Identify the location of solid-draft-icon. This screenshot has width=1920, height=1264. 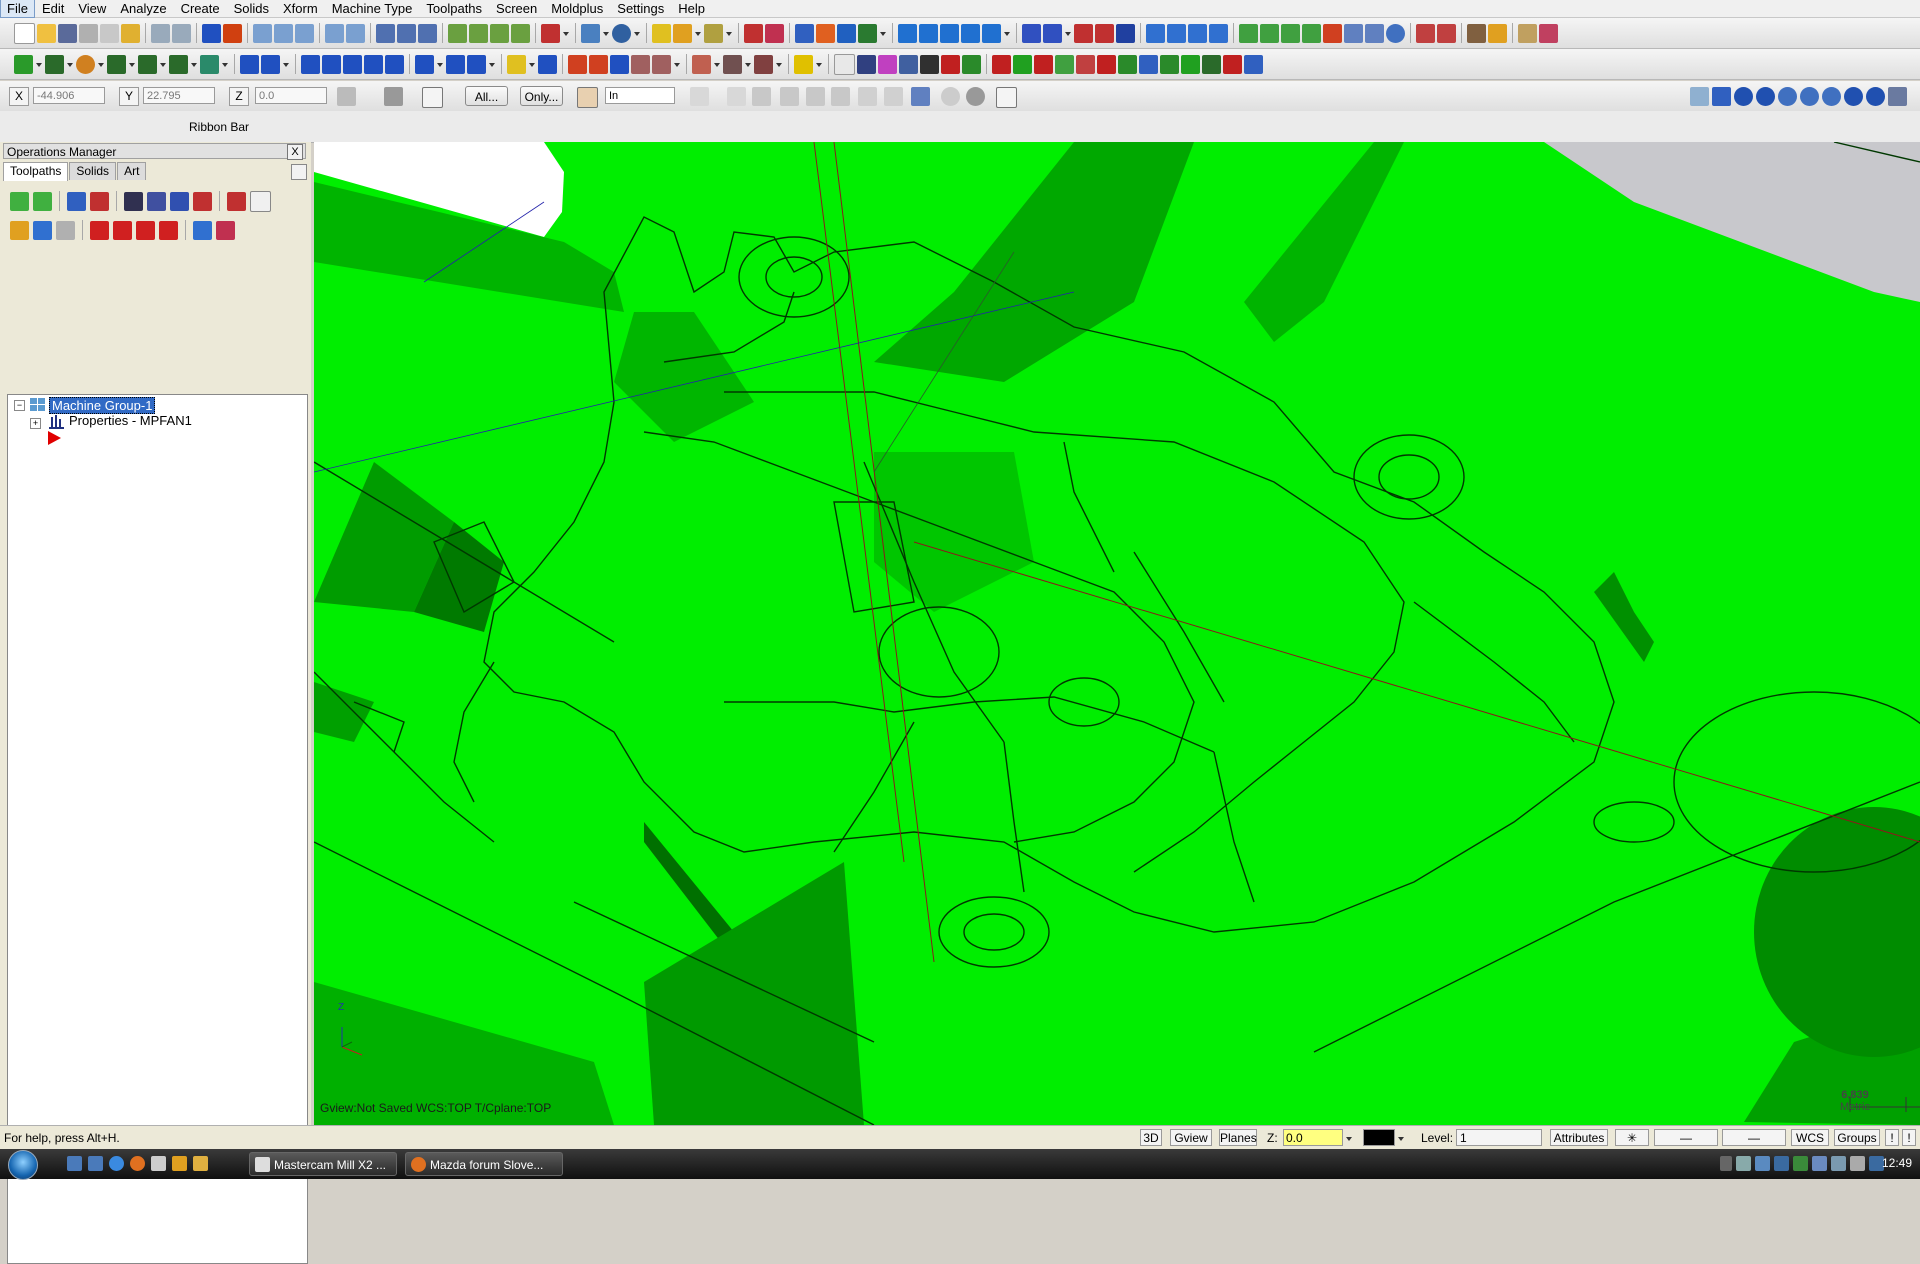
(1218, 33).